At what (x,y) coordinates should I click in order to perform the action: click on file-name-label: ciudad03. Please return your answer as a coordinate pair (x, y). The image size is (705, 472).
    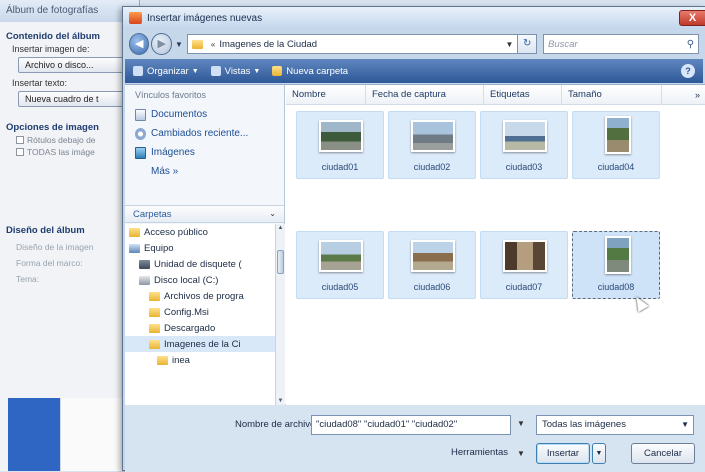
    Looking at the image, I should click on (524, 167).